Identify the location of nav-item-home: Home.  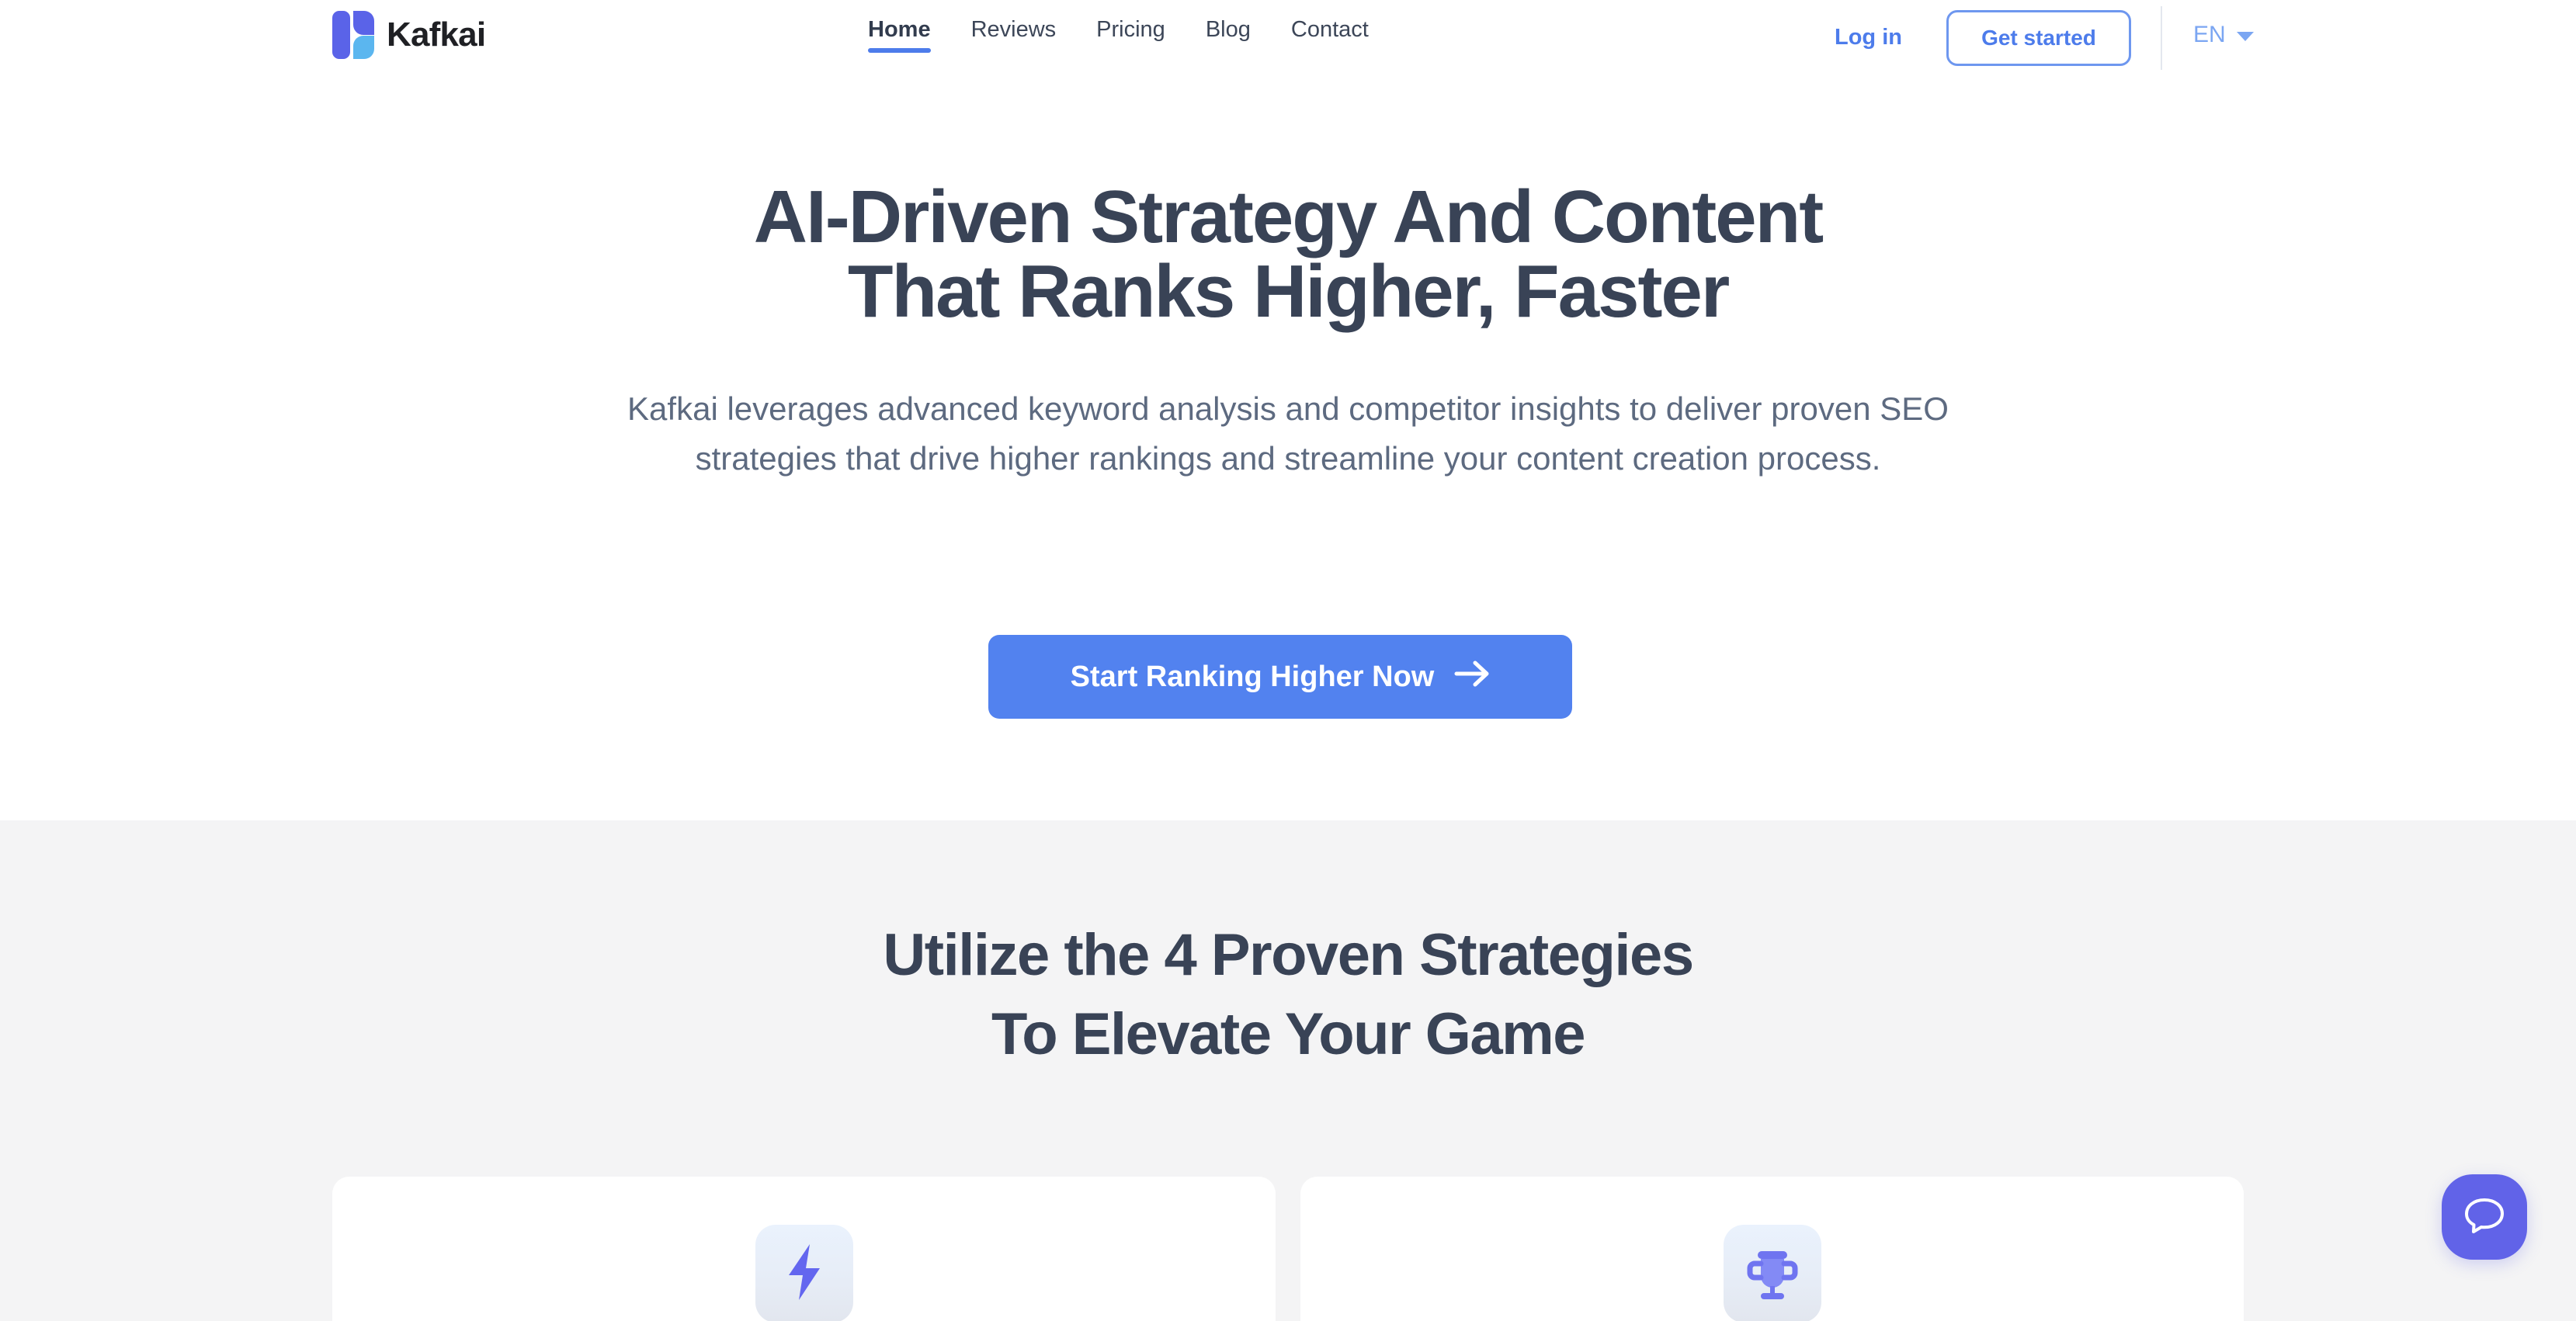
(899, 36).